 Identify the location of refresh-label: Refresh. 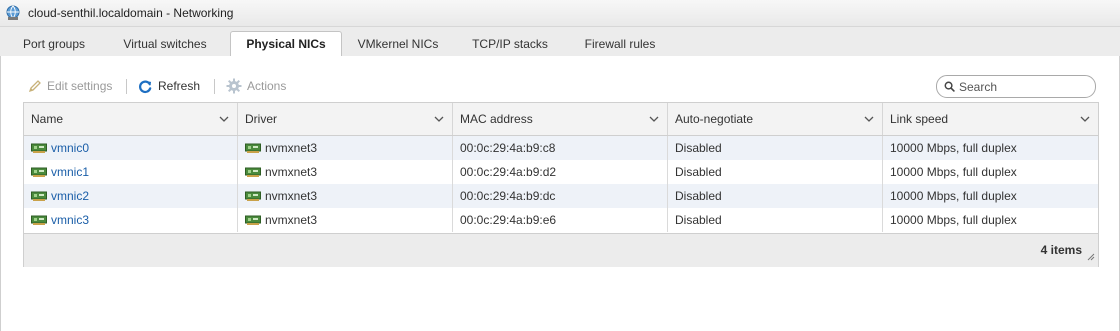
(179, 86).